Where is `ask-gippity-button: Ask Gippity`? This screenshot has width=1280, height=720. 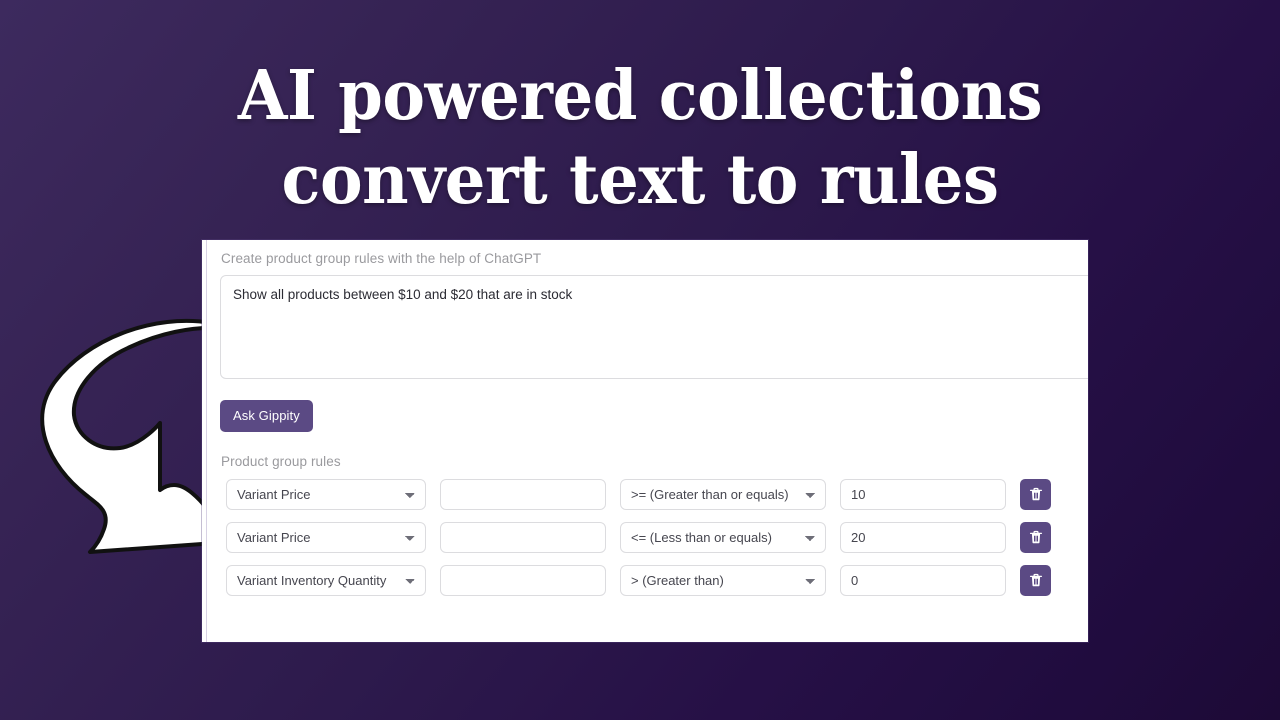
ask-gippity-button: Ask Gippity is located at coordinates (266, 416).